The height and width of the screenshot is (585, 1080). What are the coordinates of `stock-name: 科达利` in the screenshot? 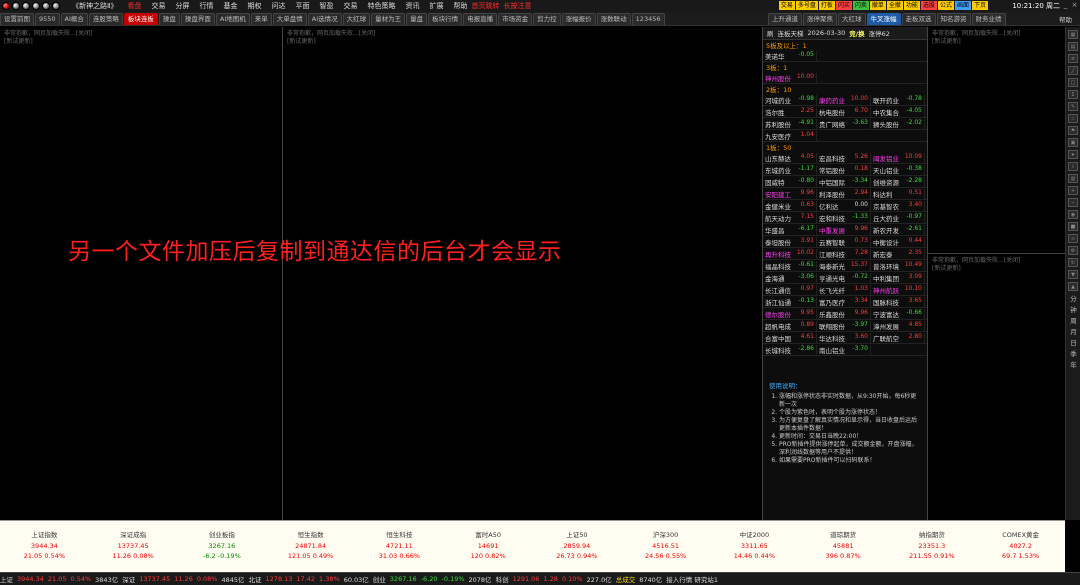 It's located at (883, 194).